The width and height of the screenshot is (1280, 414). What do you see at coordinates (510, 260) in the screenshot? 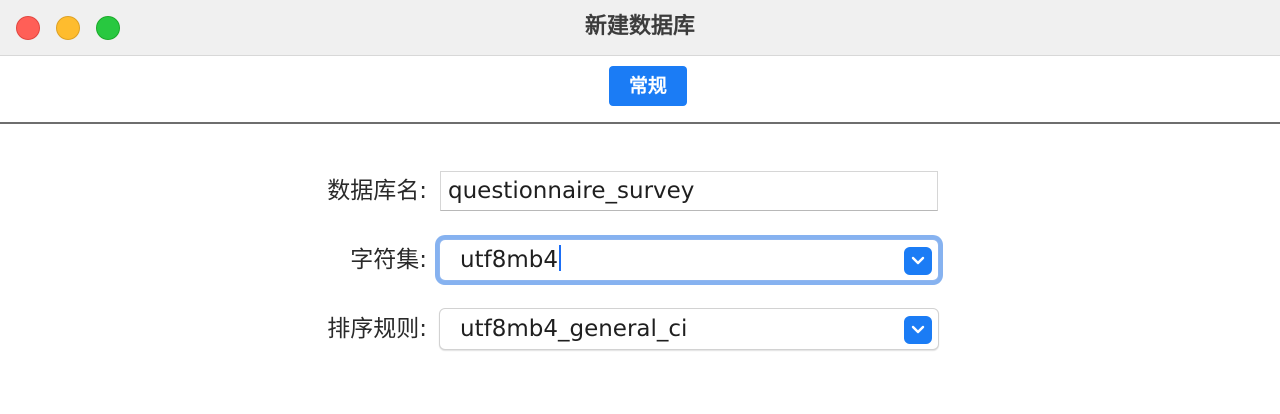
I see `charset-select-value: utf8mb4` at bounding box center [510, 260].